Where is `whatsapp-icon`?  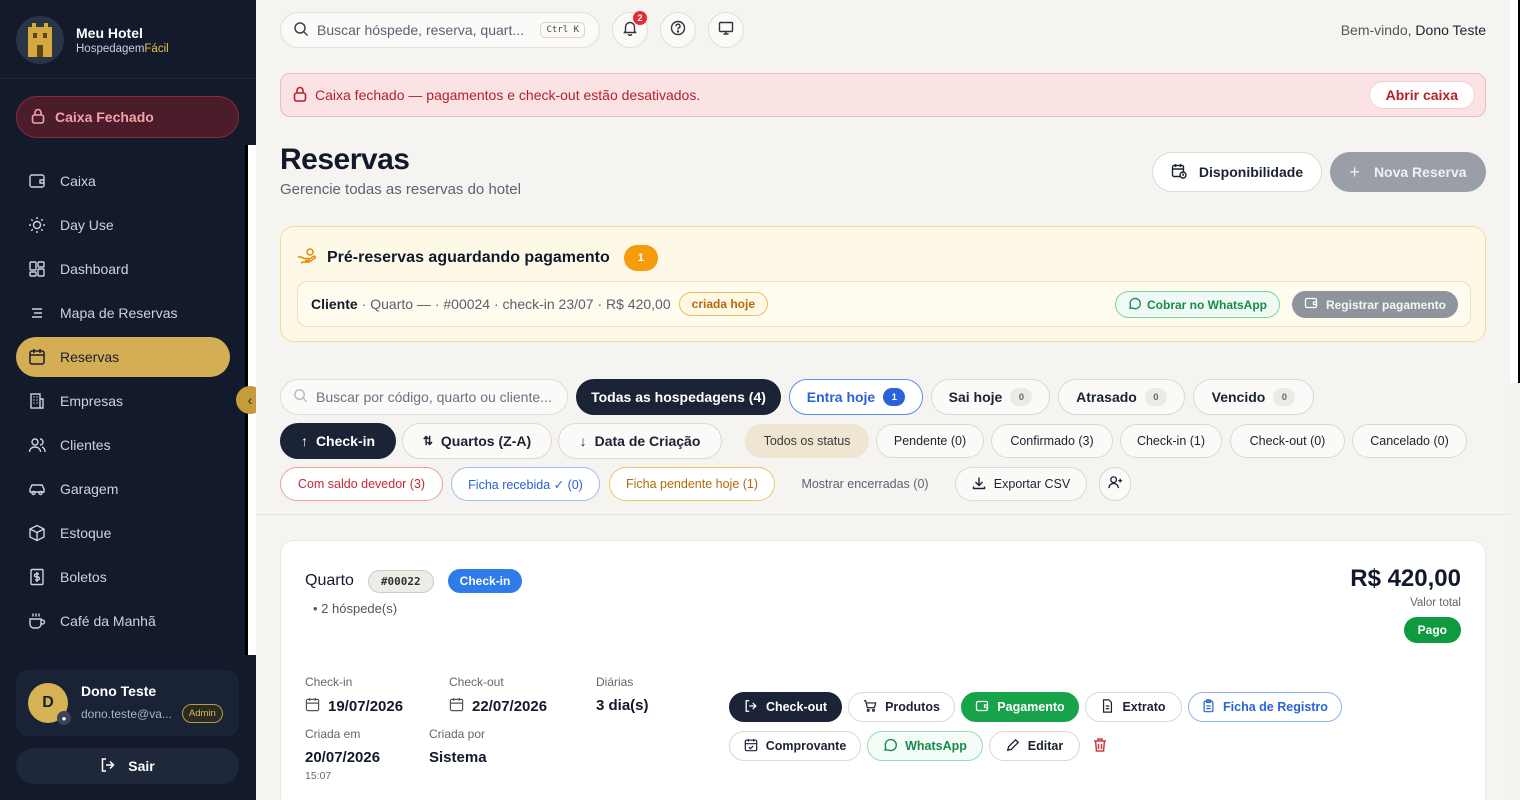
whatsapp-icon is located at coordinates (890, 746).